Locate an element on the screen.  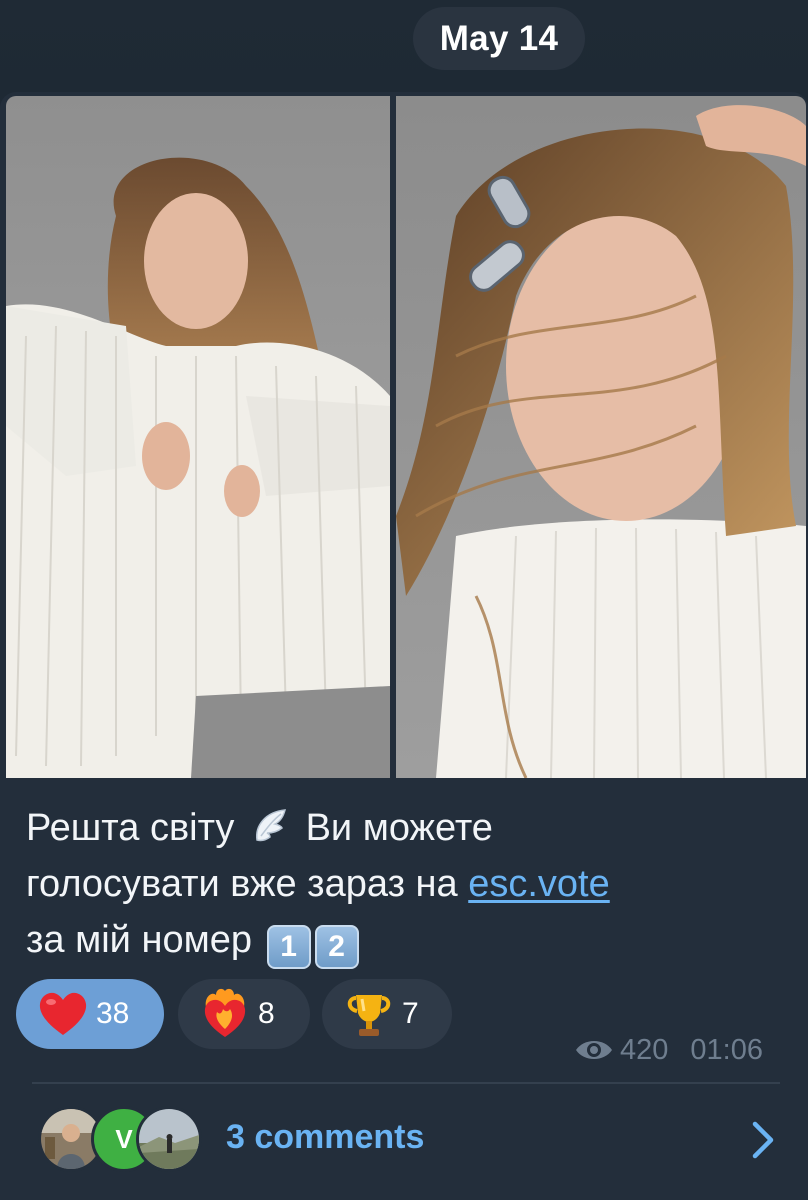
caption-text-1: Решта світу is located at coordinates (130, 828).